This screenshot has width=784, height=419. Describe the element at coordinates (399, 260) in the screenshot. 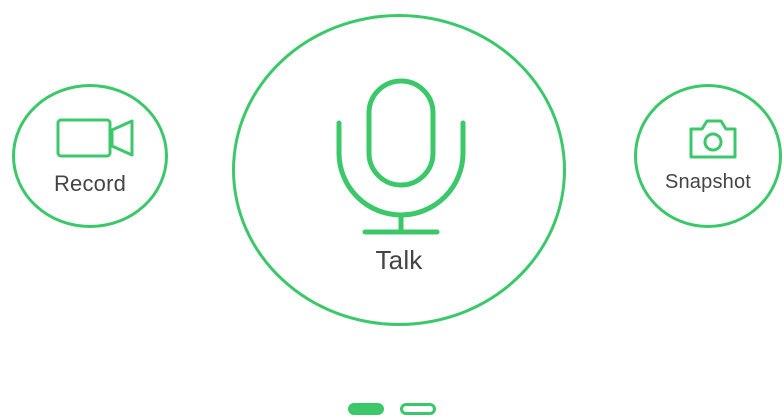

I see `talk-label: Talk` at that location.